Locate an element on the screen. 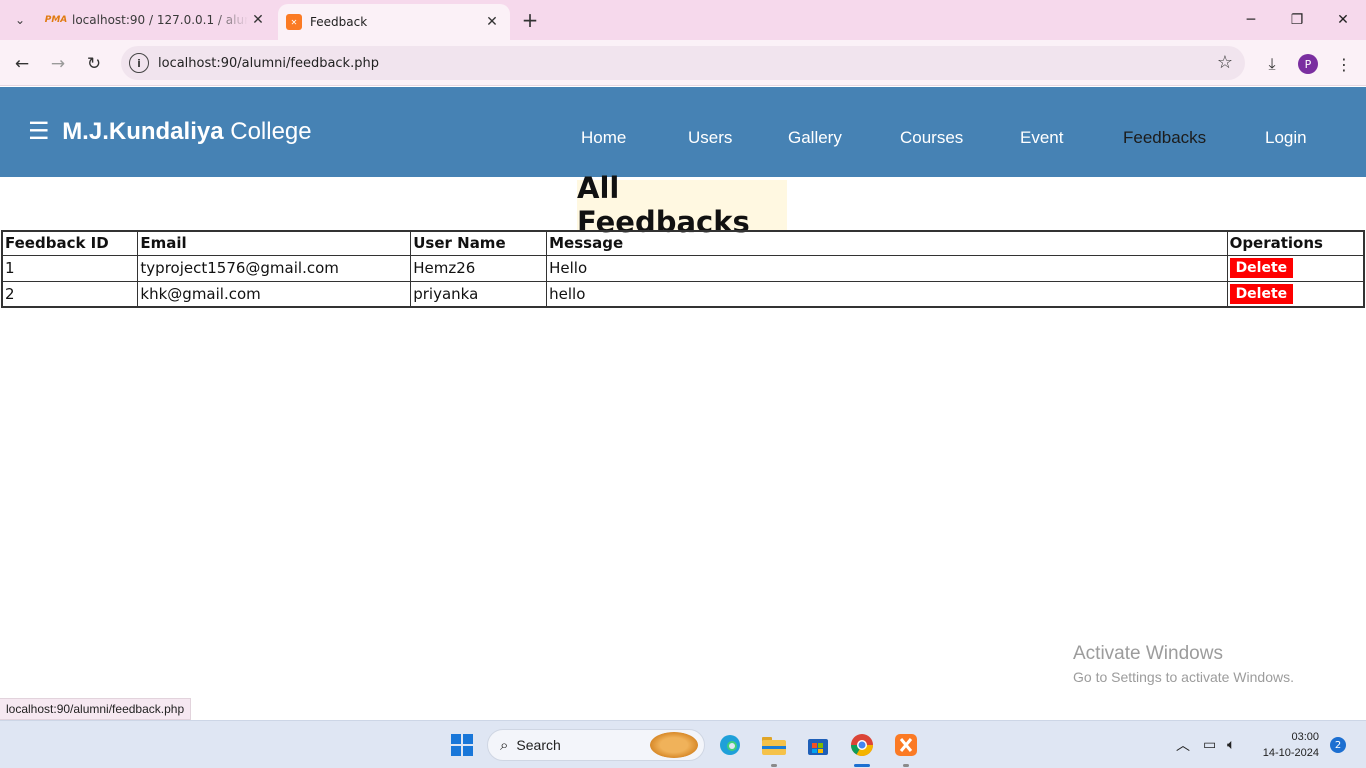 This screenshot has width=1366, height=768. search-highlight-pie-icon is located at coordinates (674, 745).